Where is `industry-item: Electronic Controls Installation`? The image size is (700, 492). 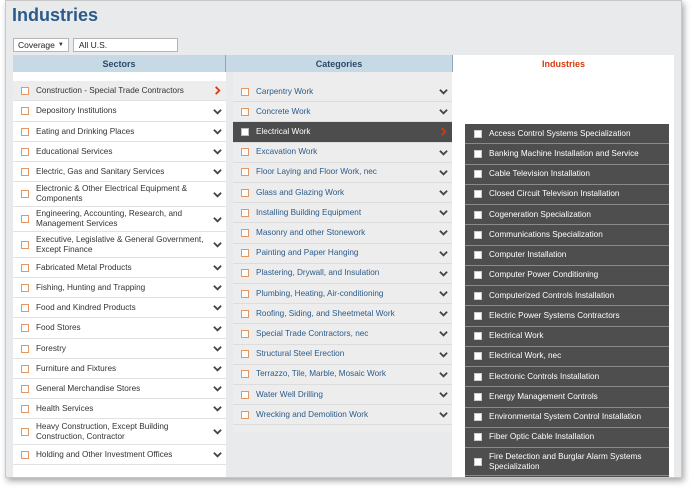
industry-item: Electronic Controls Installation is located at coordinates (567, 377).